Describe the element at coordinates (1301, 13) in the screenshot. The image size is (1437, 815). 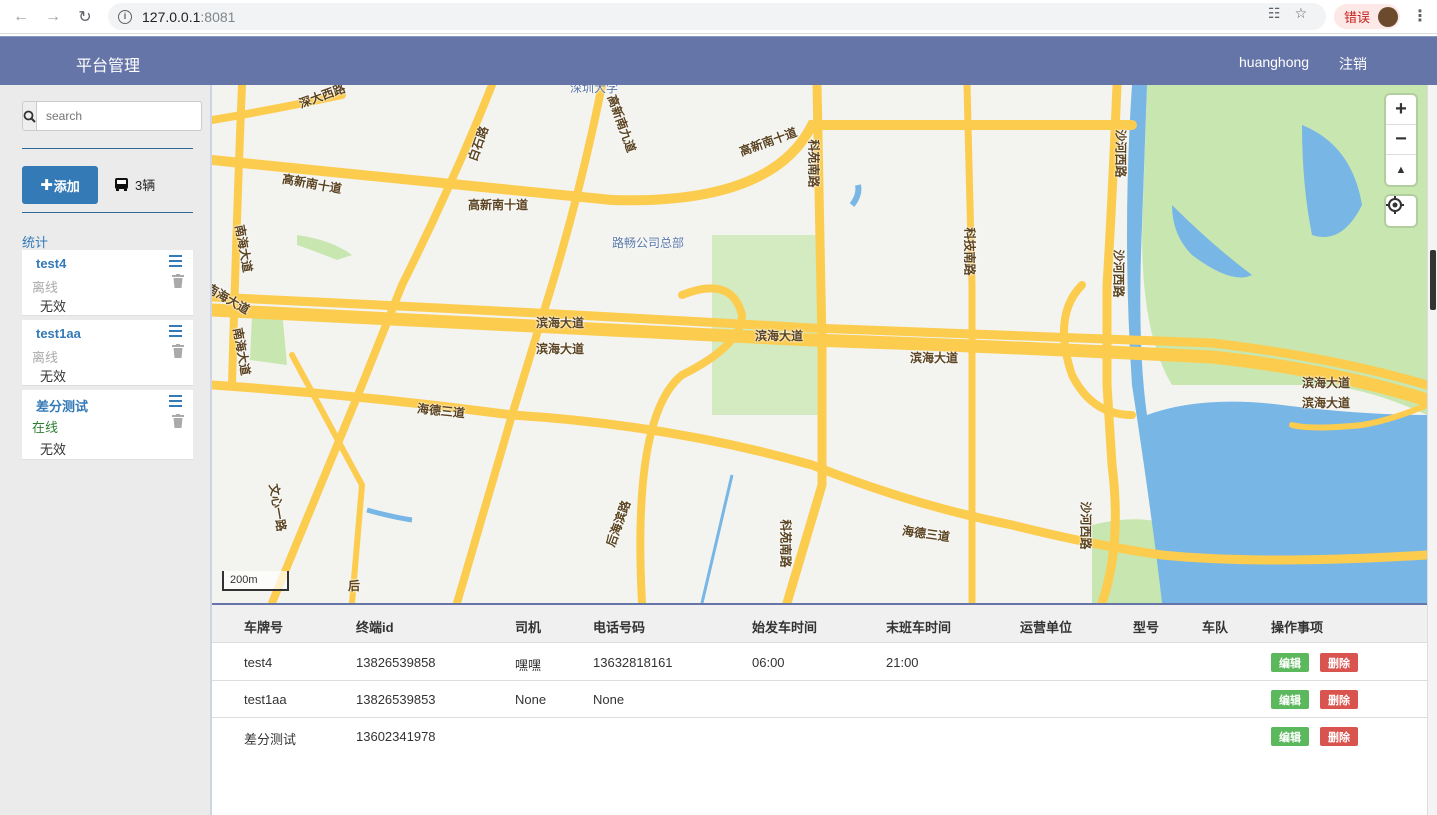
I see `bookmark-star-icon: ☆` at that location.